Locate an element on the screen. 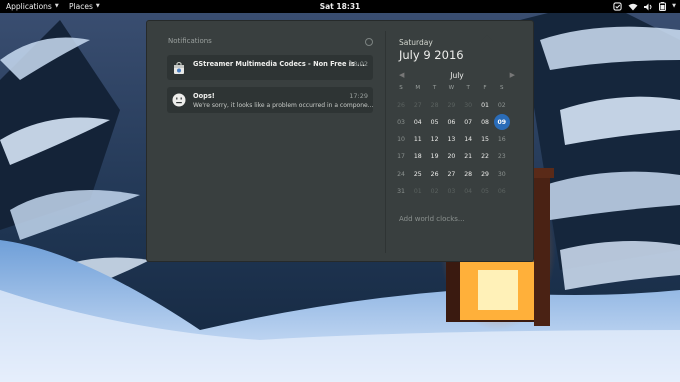 This screenshot has height=382, width=680. notification-title: Oops! is located at coordinates (204, 96).